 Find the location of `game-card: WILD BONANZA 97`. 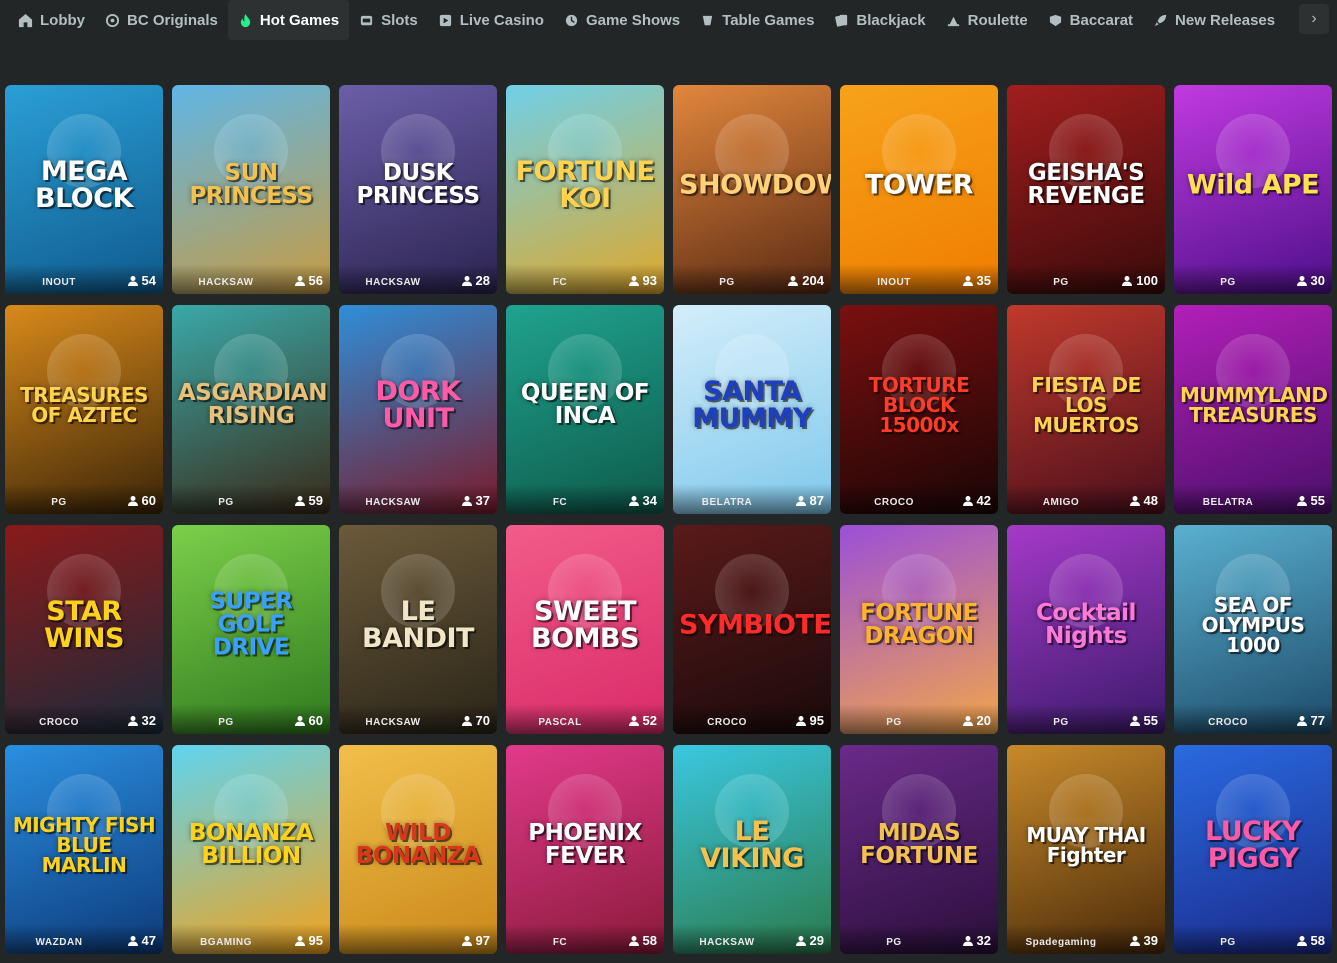

game-card: WILD BONANZA 97 is located at coordinates (418, 849).